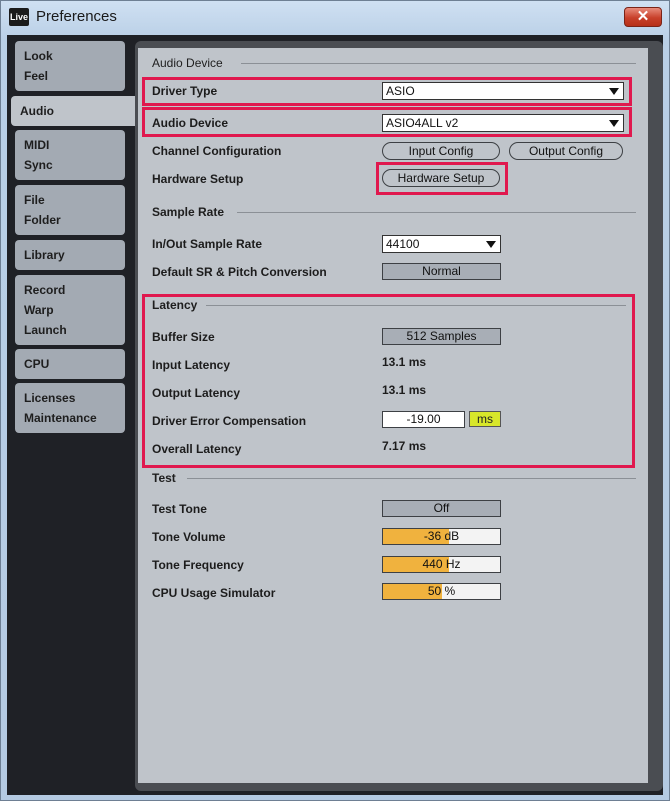  I want to click on sidebar-item-label: File, so click(34, 200).